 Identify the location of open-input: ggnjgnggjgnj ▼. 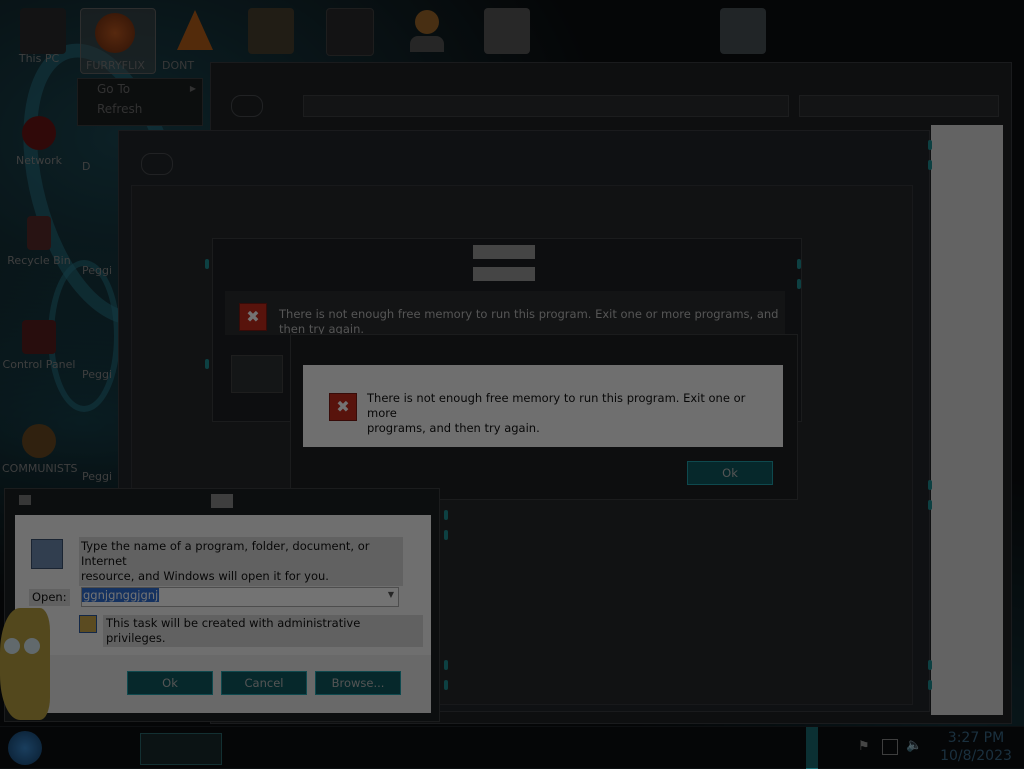
(240, 597).